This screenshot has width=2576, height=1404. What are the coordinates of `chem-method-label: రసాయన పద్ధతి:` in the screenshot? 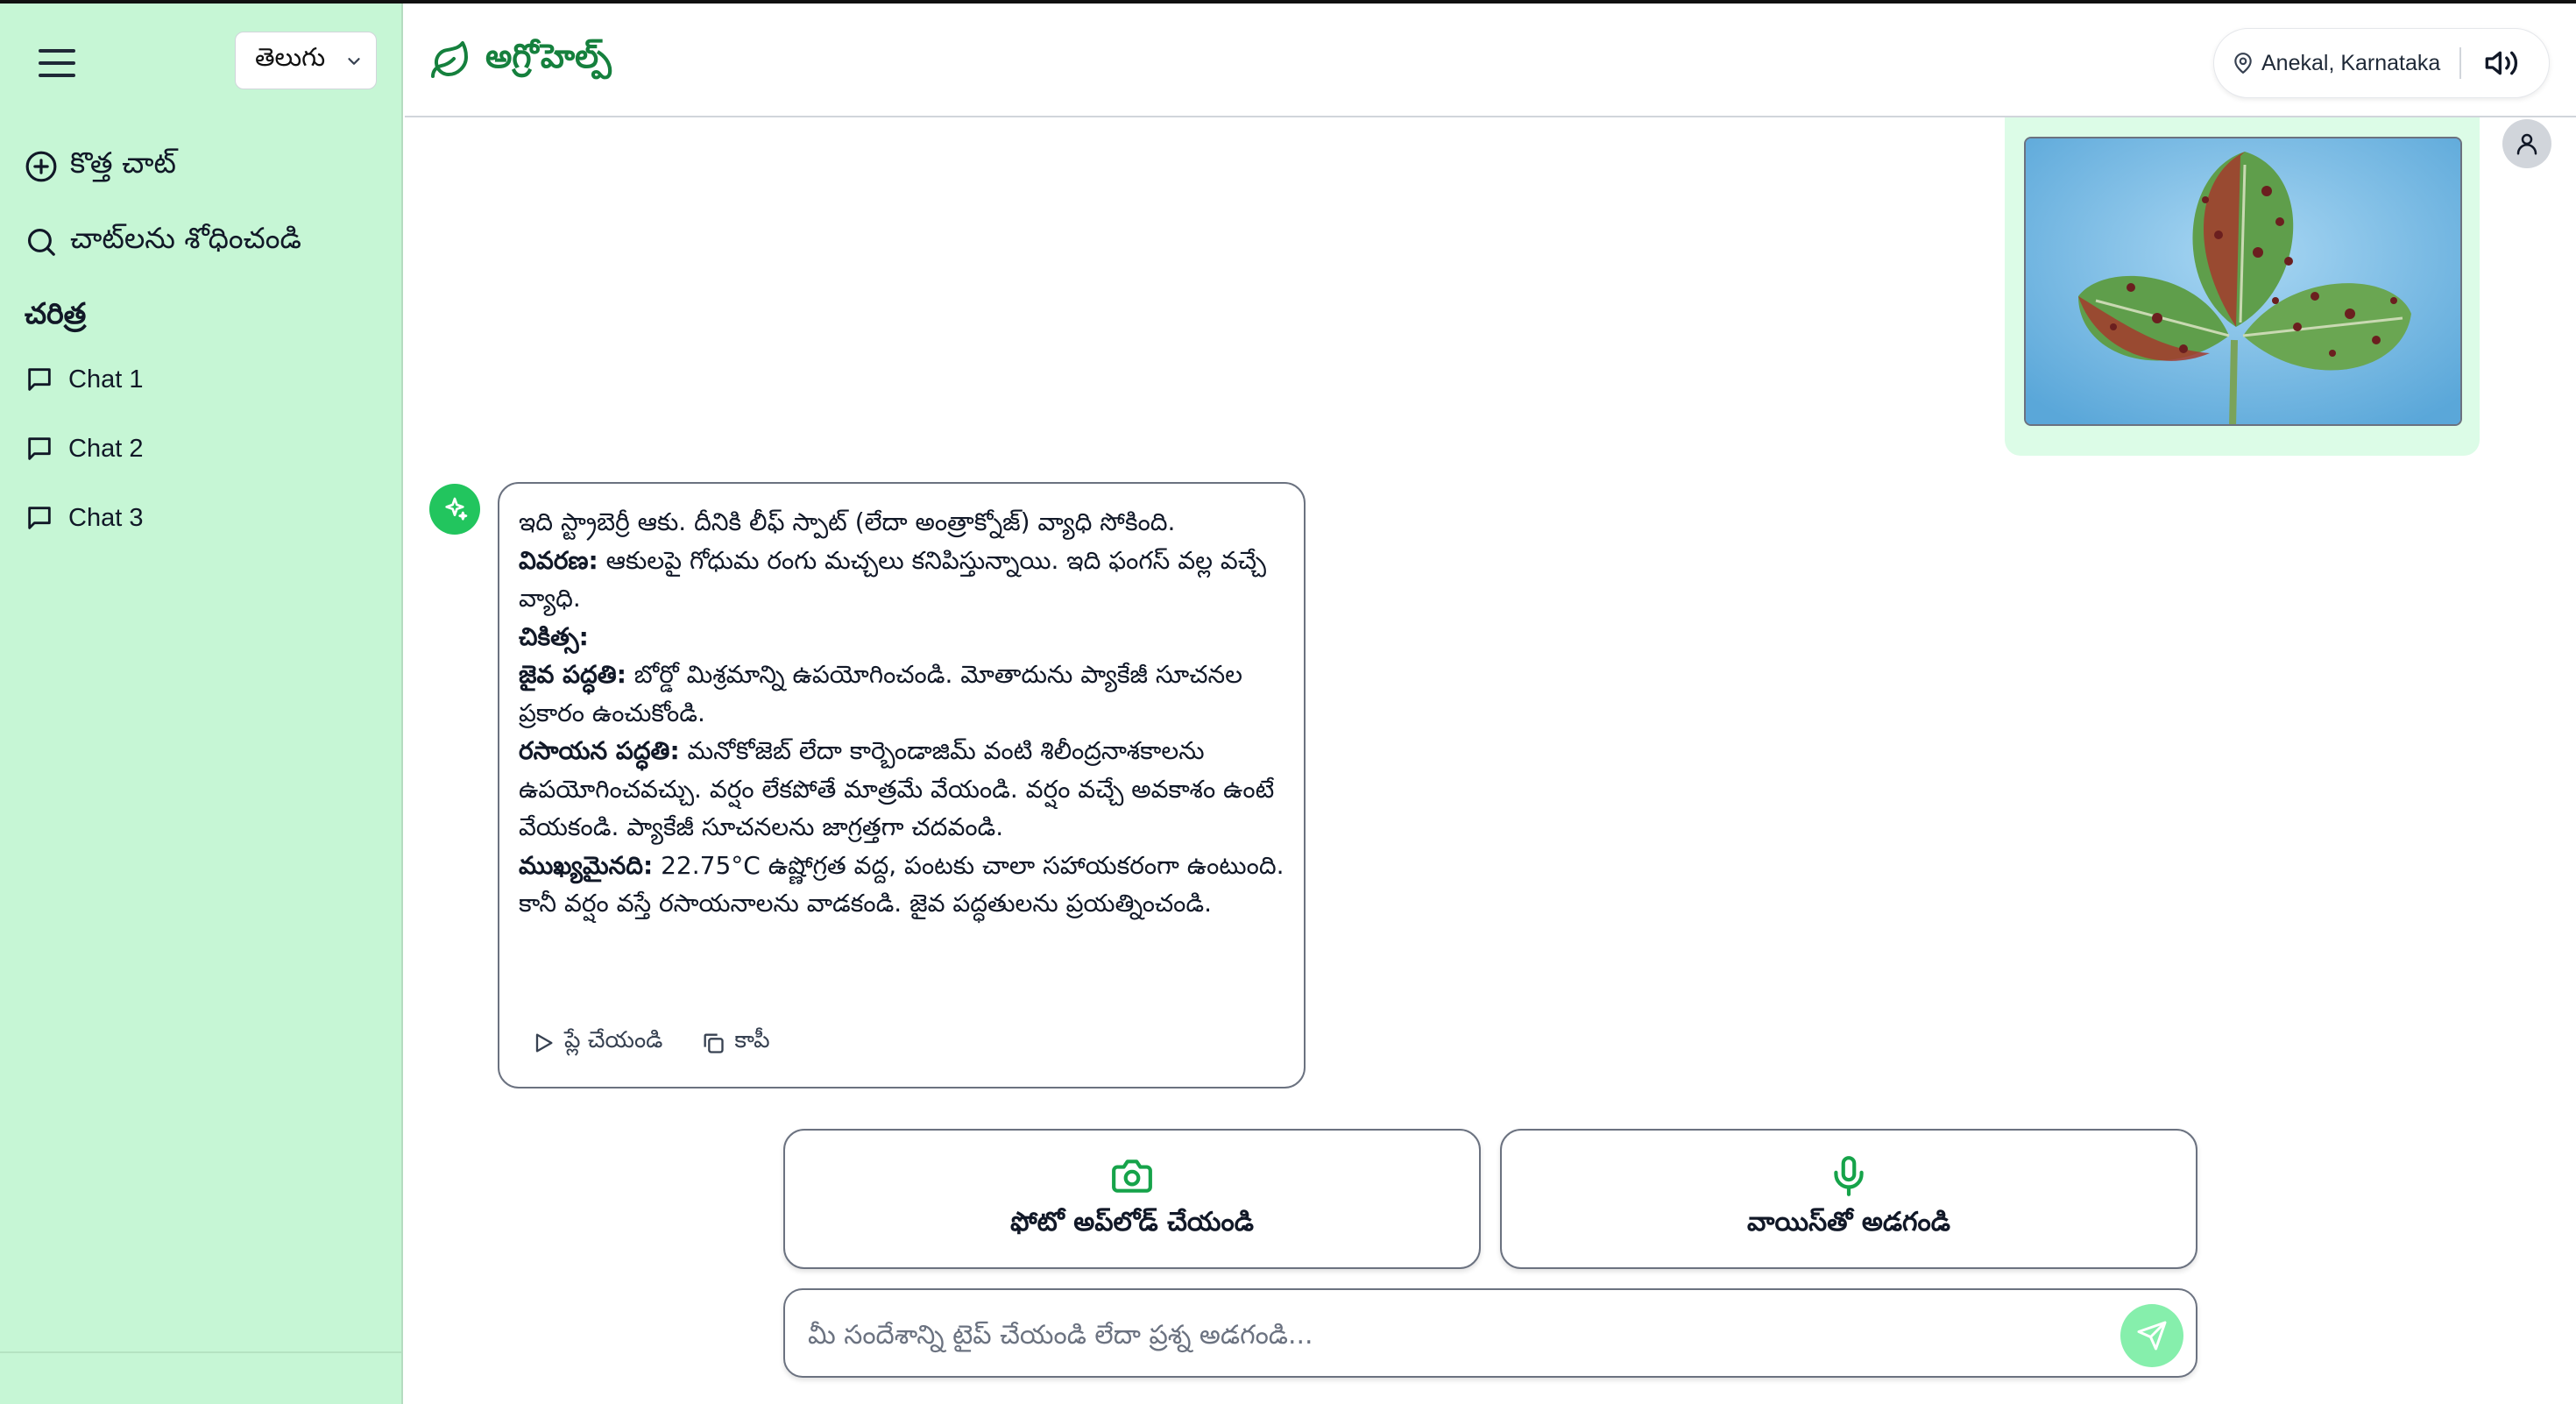 It's located at (599, 750).